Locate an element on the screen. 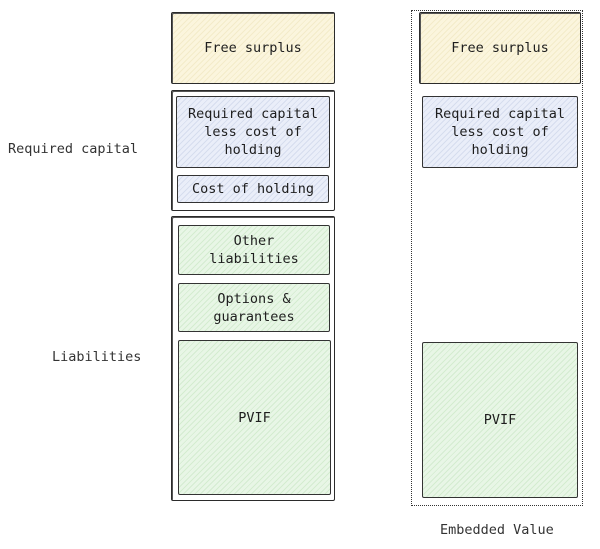 The width and height of the screenshot is (600, 549). label-embedded-value: Embedded Value is located at coordinates (497, 530).